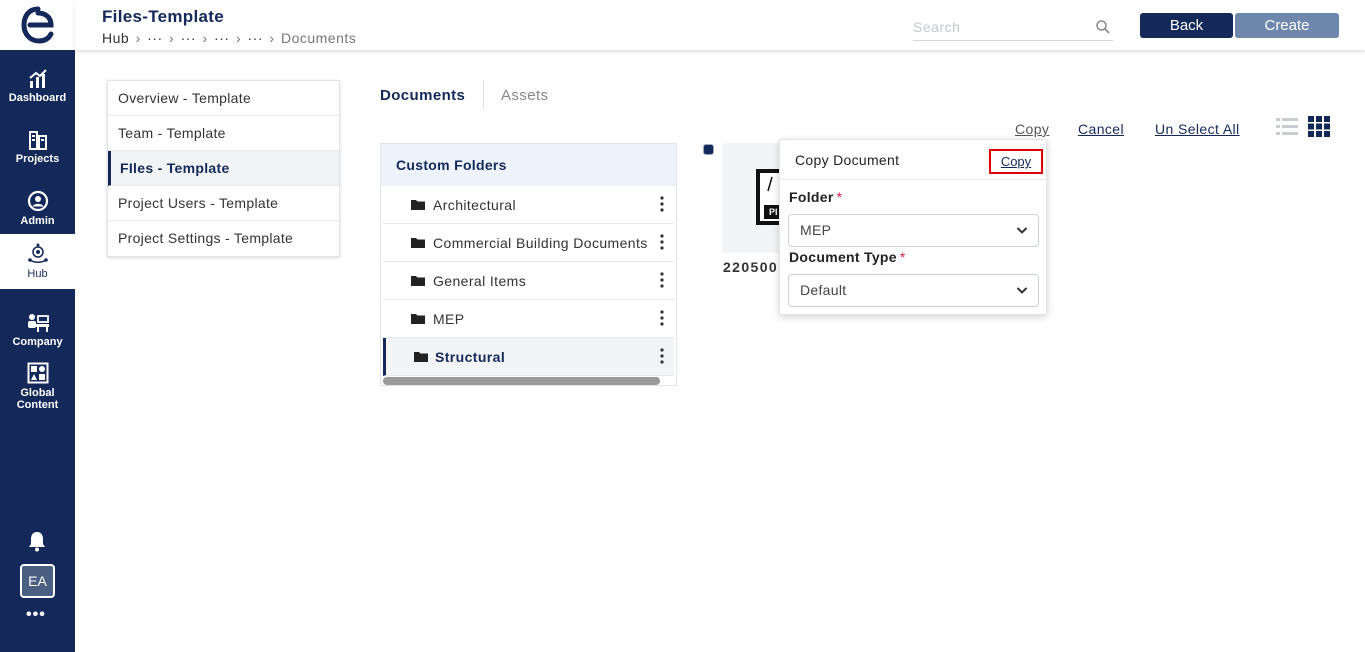 The image size is (1365, 652). Describe the element at coordinates (1103, 27) in the screenshot. I see `search-icon` at that location.